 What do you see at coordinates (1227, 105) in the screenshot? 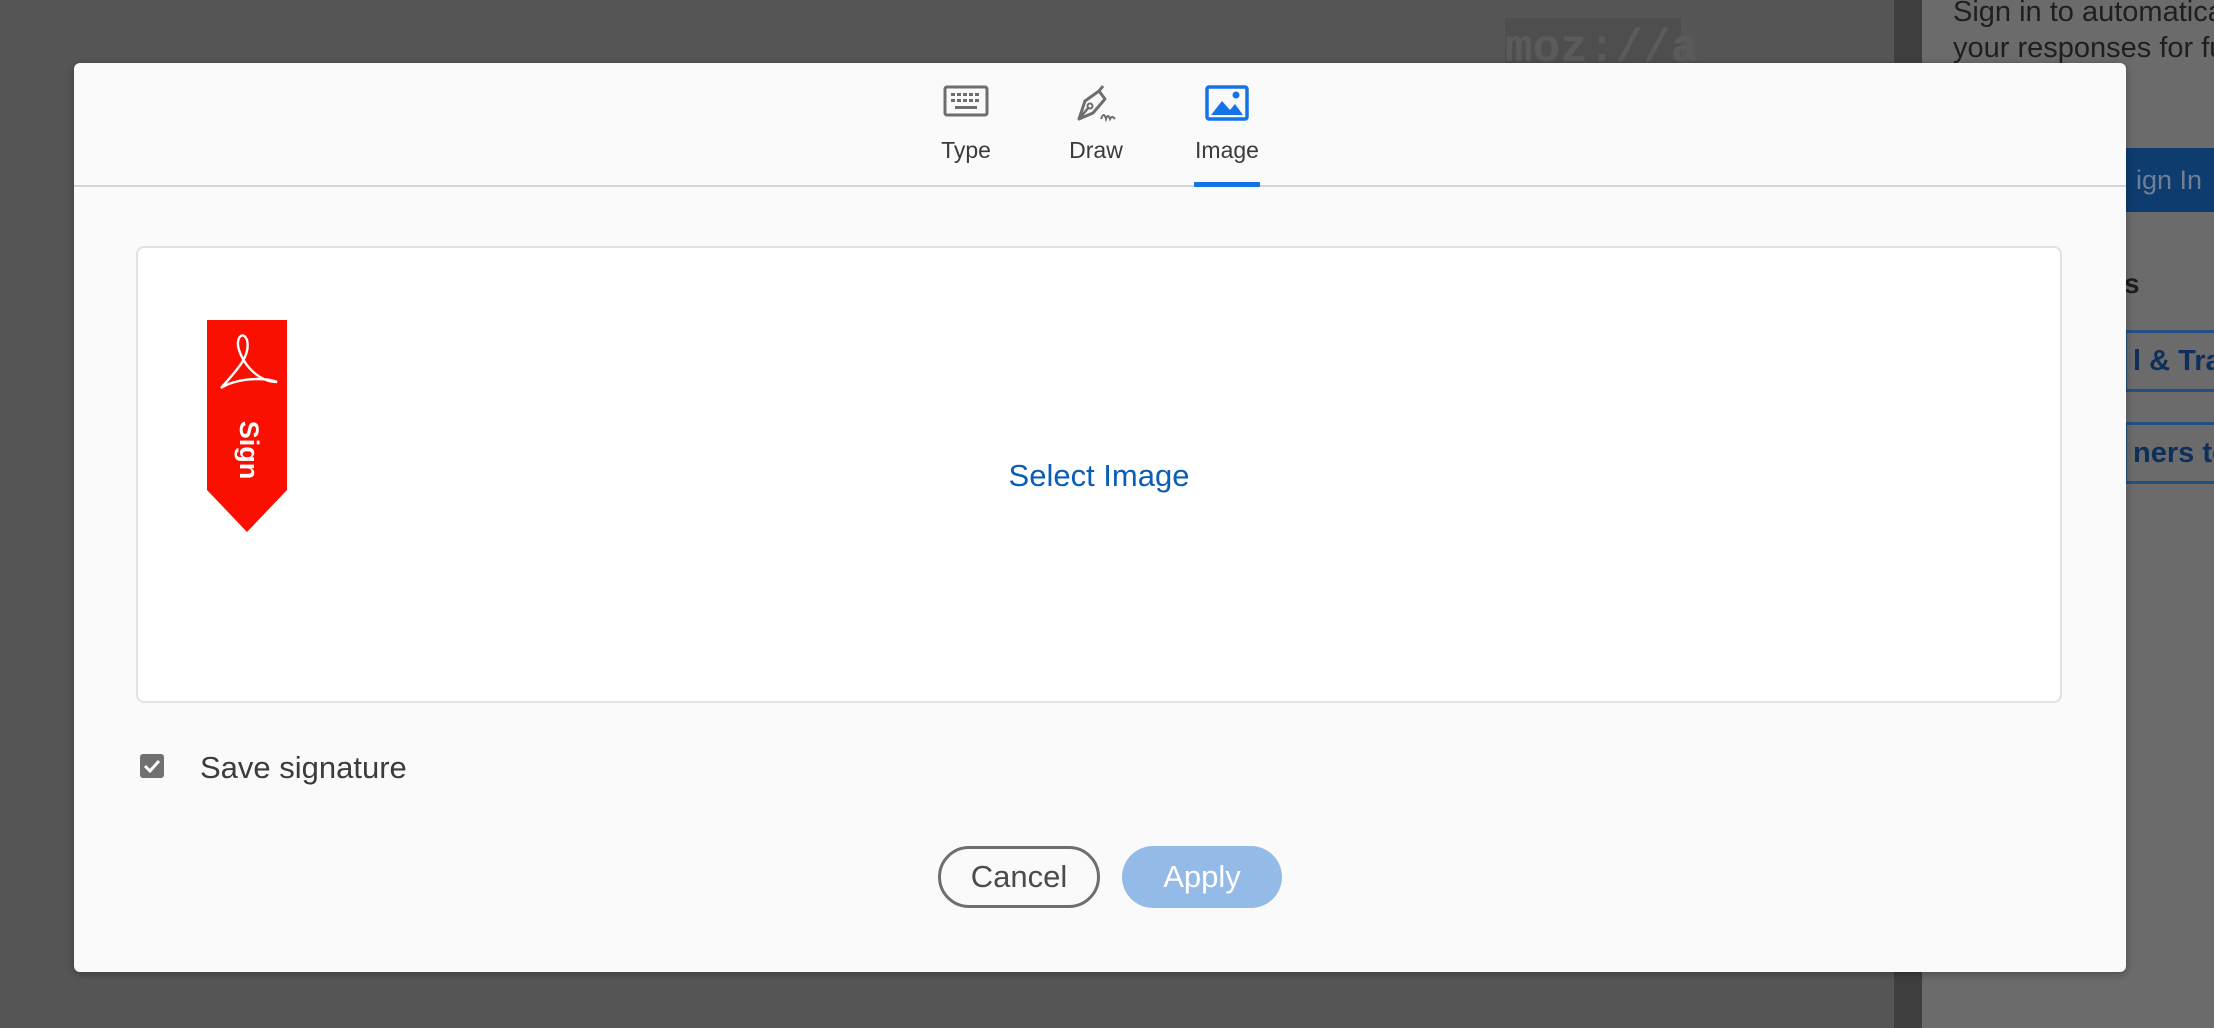
I see `image-icon` at bounding box center [1227, 105].